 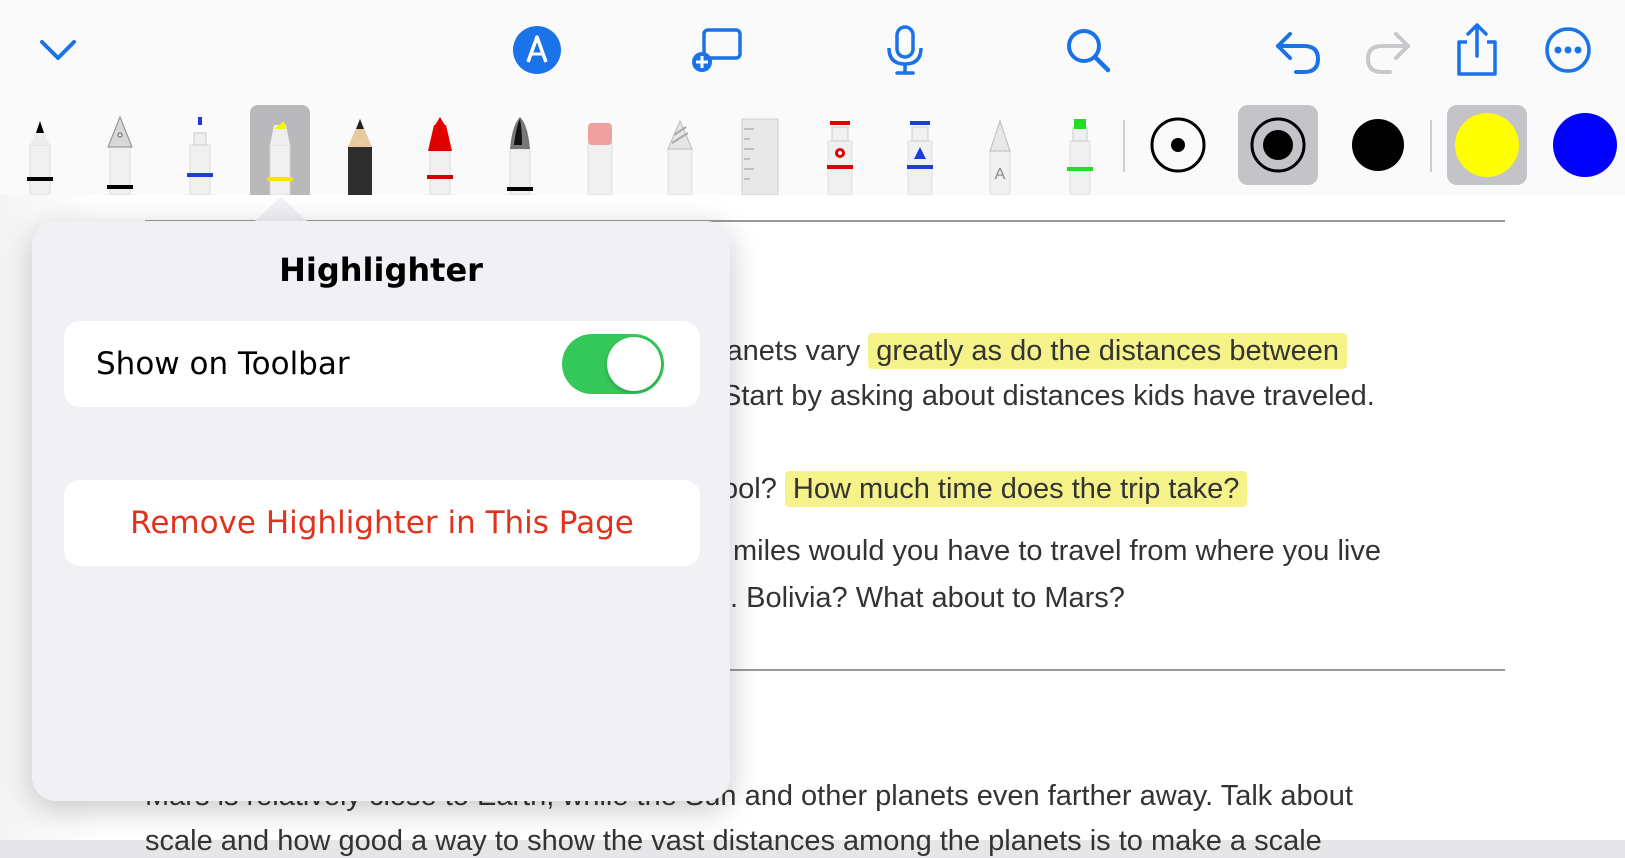 What do you see at coordinates (840, 150) in the screenshot?
I see `shape-tool` at bounding box center [840, 150].